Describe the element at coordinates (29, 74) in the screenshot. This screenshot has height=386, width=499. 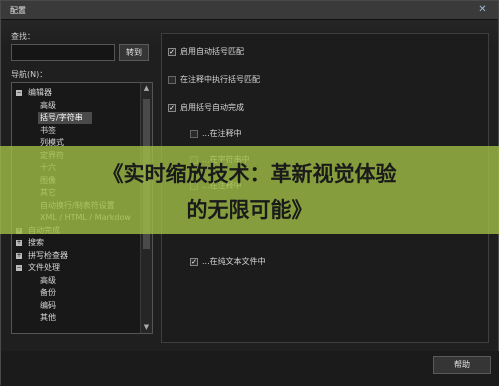
I see `nav-label: 导航(N)：` at that location.